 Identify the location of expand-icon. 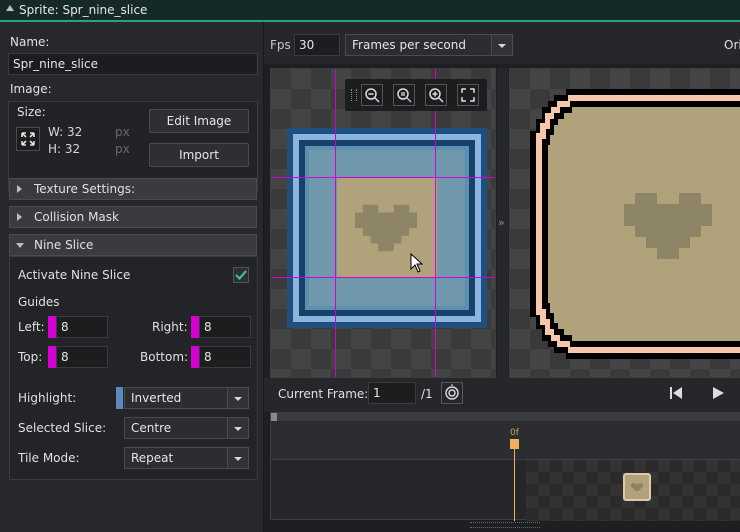
(28, 139).